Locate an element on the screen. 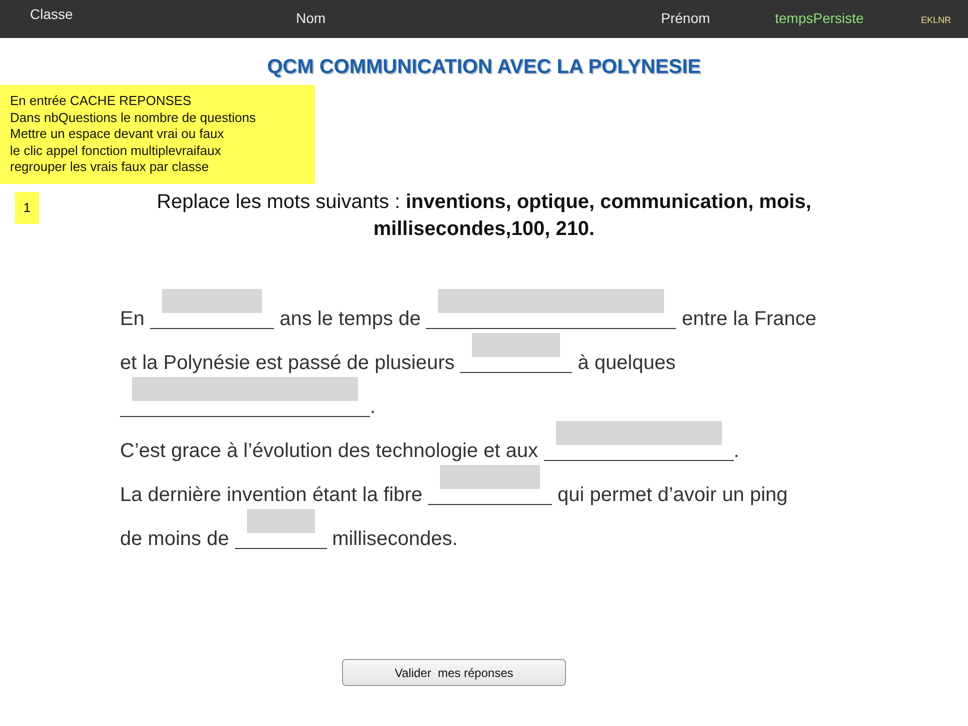 The image size is (968, 726). sentence-text: entre la France is located at coordinates (748, 319).